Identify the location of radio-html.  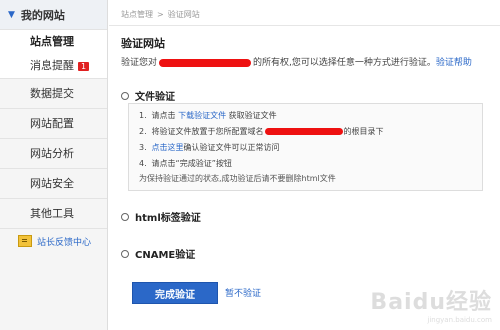
(125, 216).